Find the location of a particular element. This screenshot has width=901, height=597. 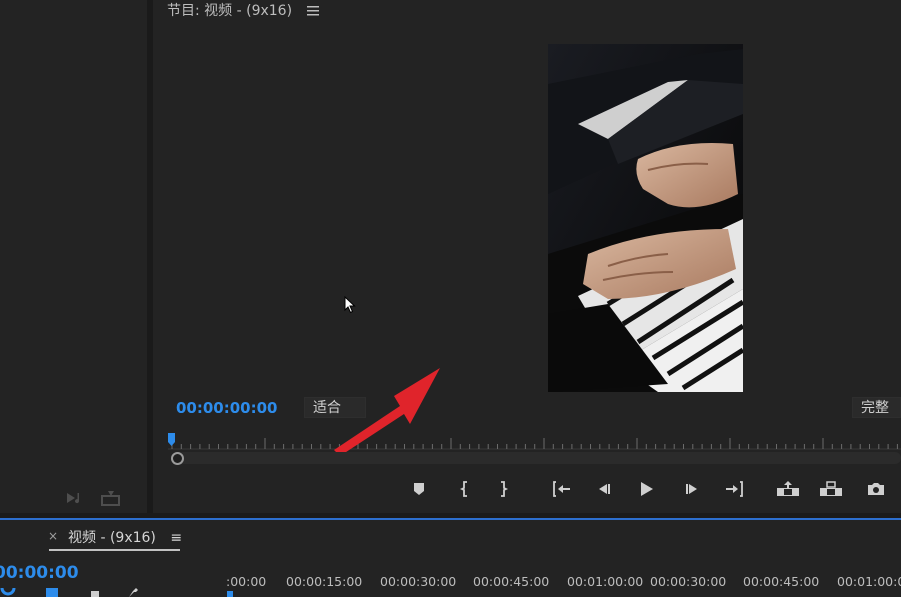

timeline-timecode: 00:00:00 is located at coordinates (39, 573).